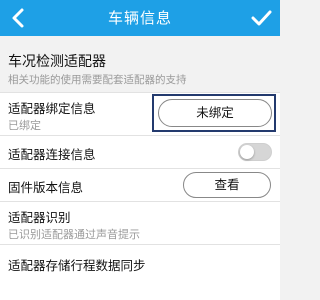 The image size is (320, 300). What do you see at coordinates (255, 152) in the screenshot?
I see `connection-toggle` at bounding box center [255, 152].